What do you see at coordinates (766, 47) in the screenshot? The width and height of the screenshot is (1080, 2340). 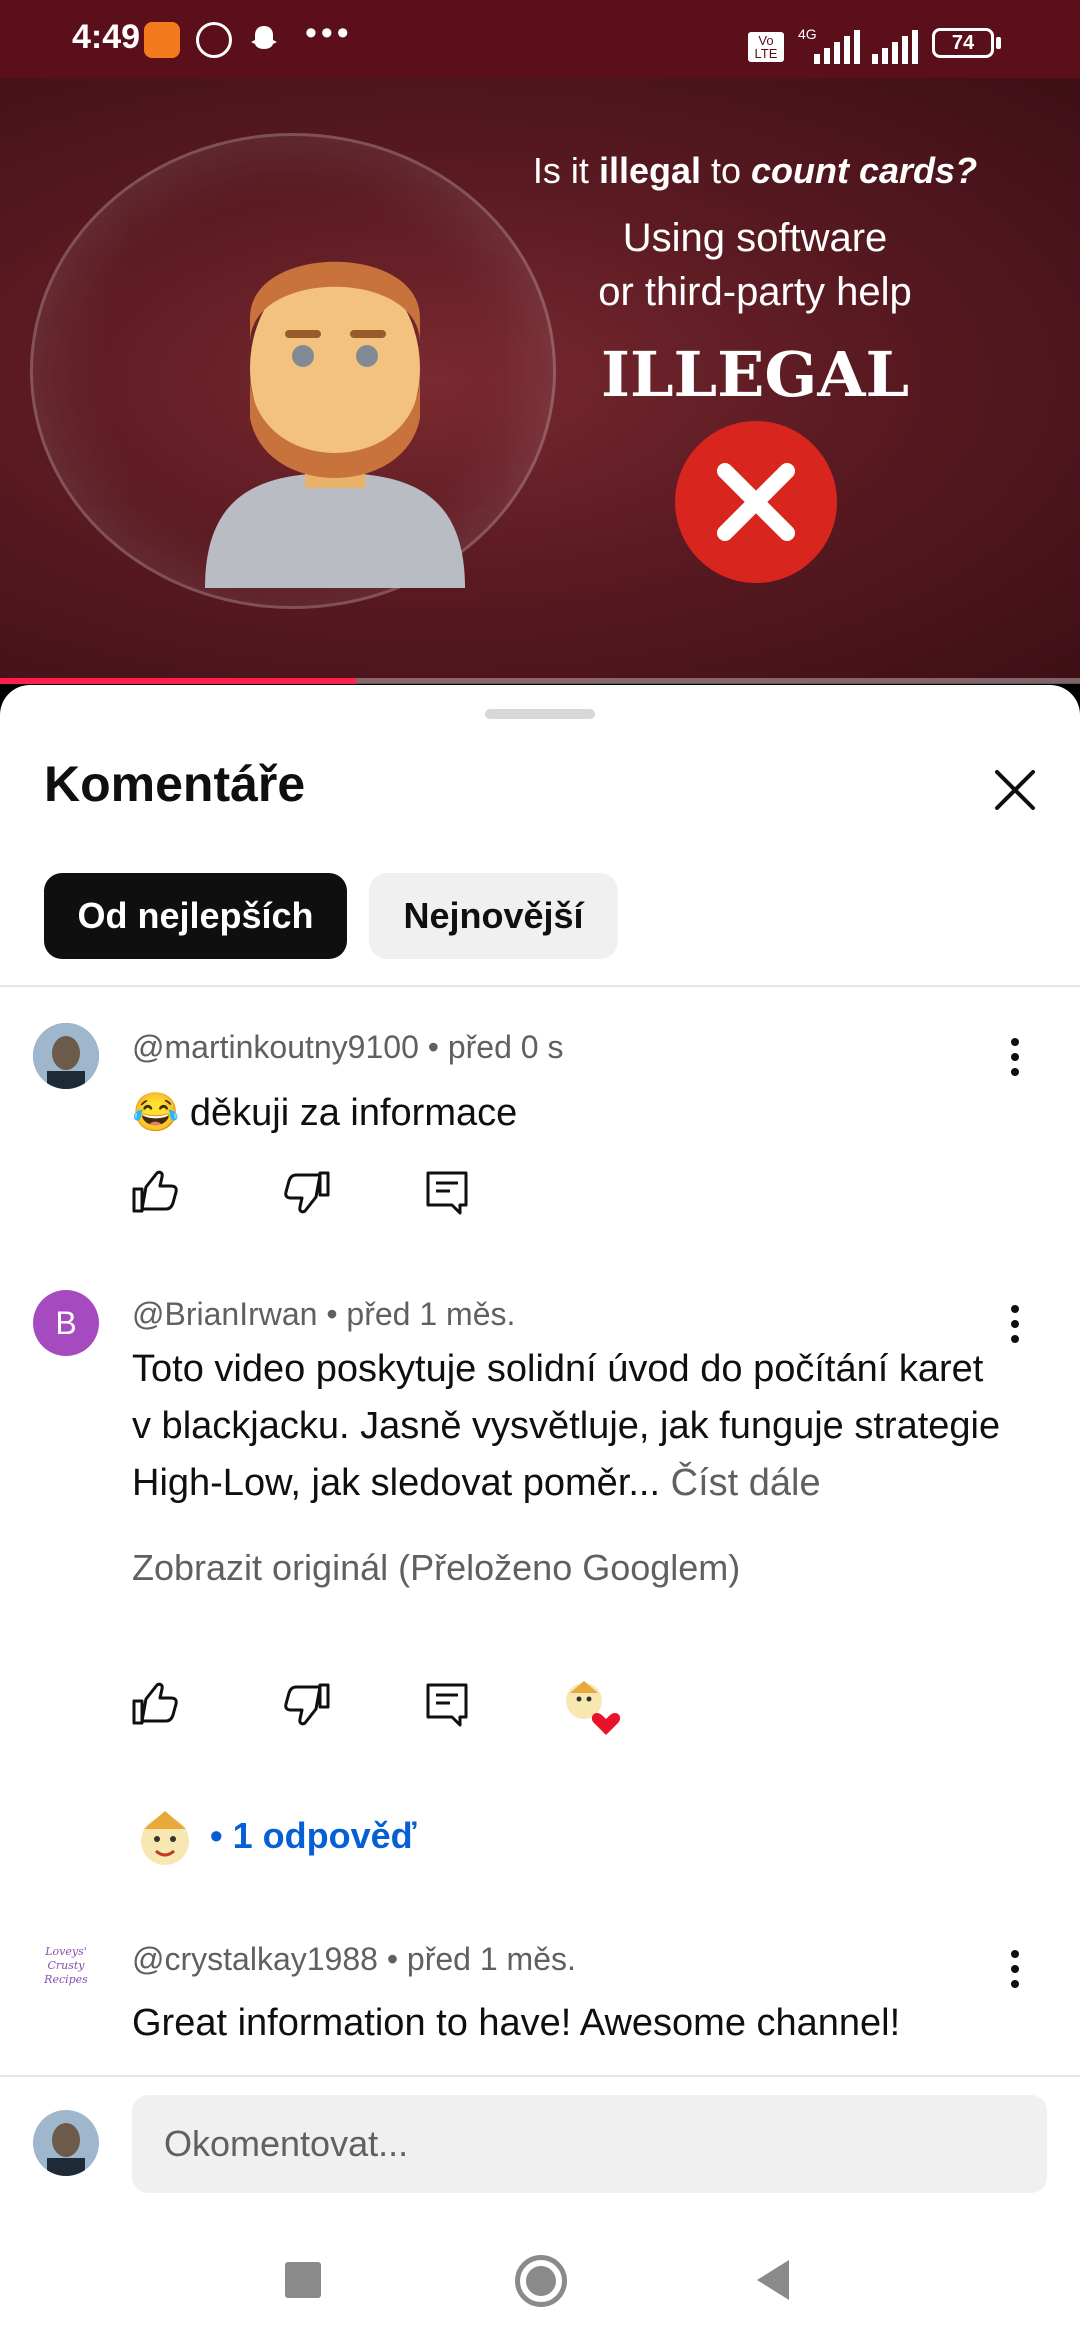 I see `volte-badge: Vo LTE` at bounding box center [766, 47].